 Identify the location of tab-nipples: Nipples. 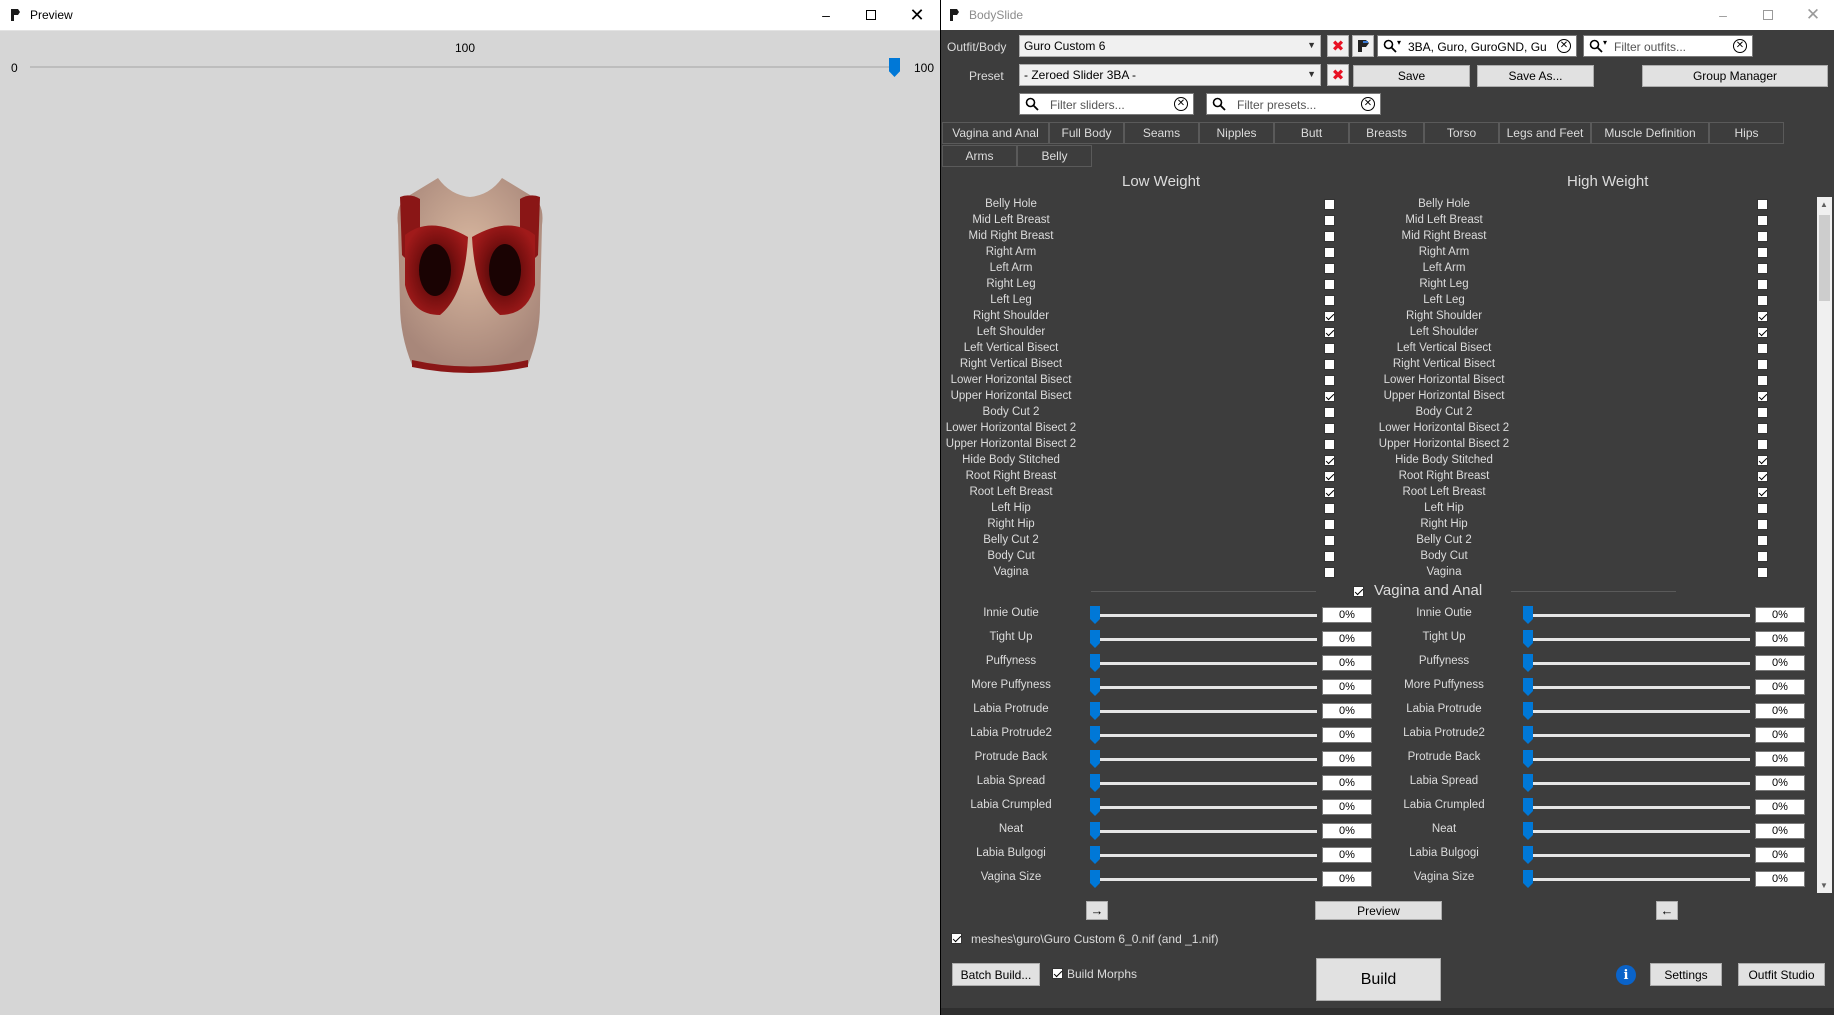
(1236, 133).